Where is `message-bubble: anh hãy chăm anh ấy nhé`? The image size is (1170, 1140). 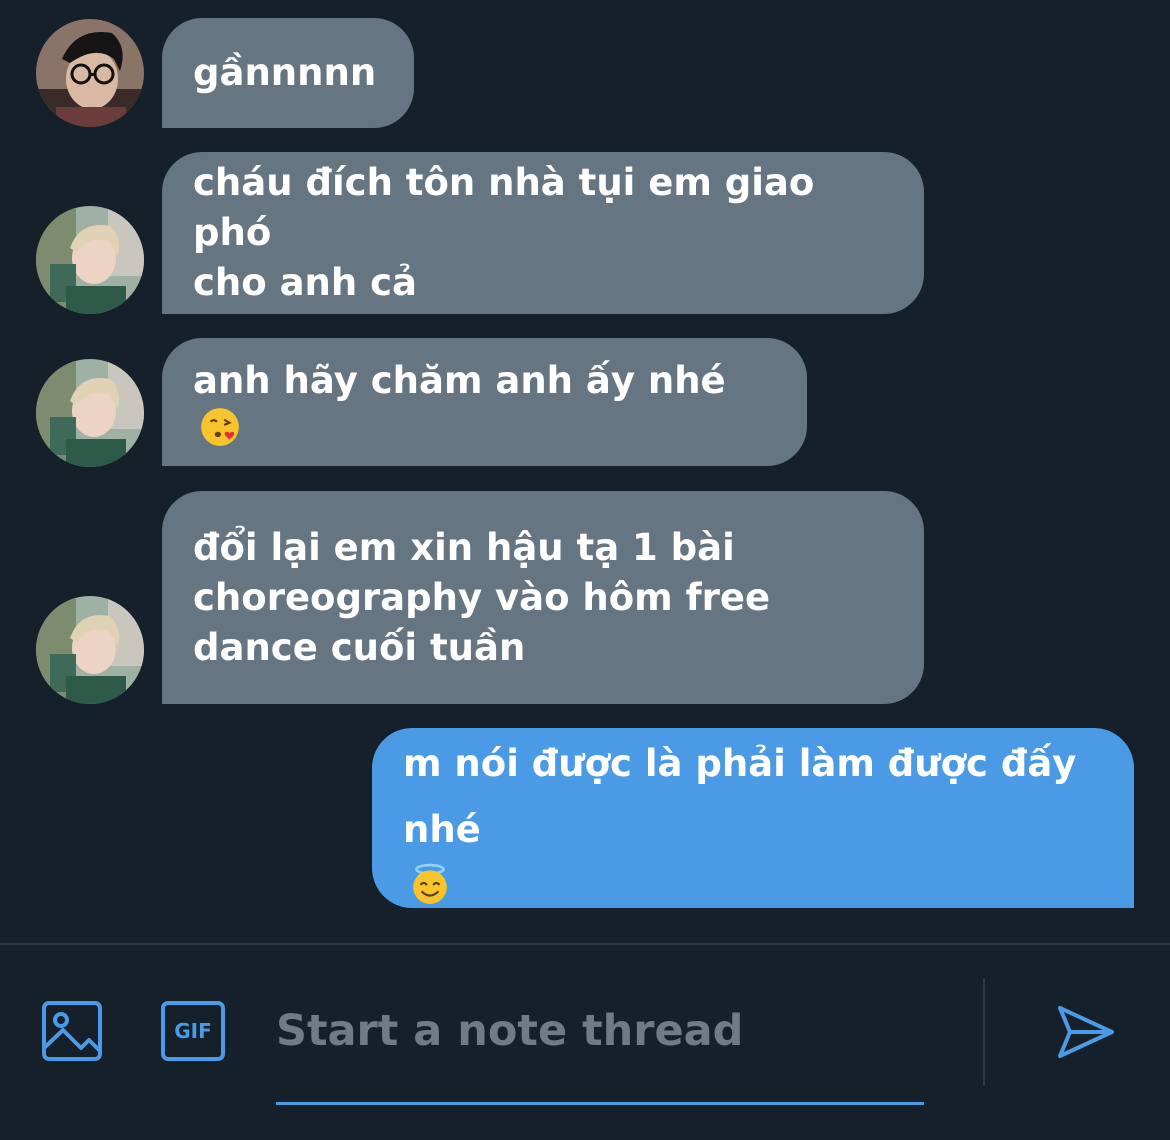 message-bubble: anh hãy chăm anh ấy nhé is located at coordinates (484, 402).